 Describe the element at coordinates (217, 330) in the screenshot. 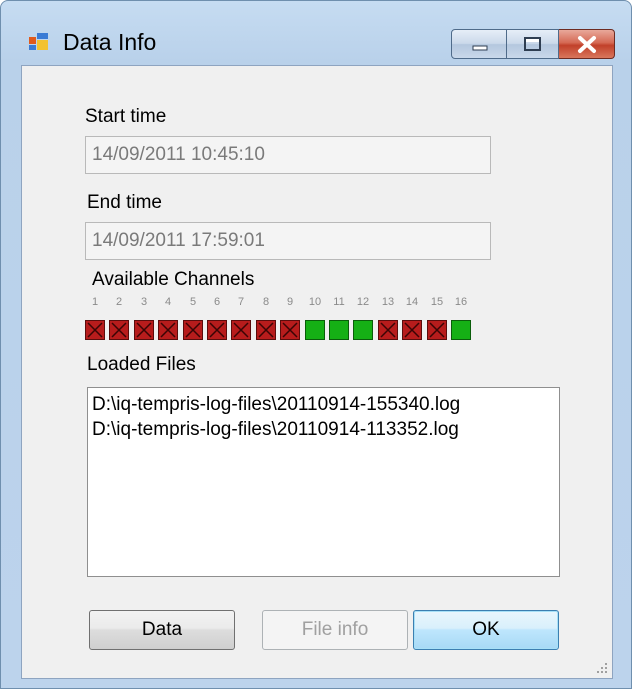

I see `channel-6-indicator` at that location.